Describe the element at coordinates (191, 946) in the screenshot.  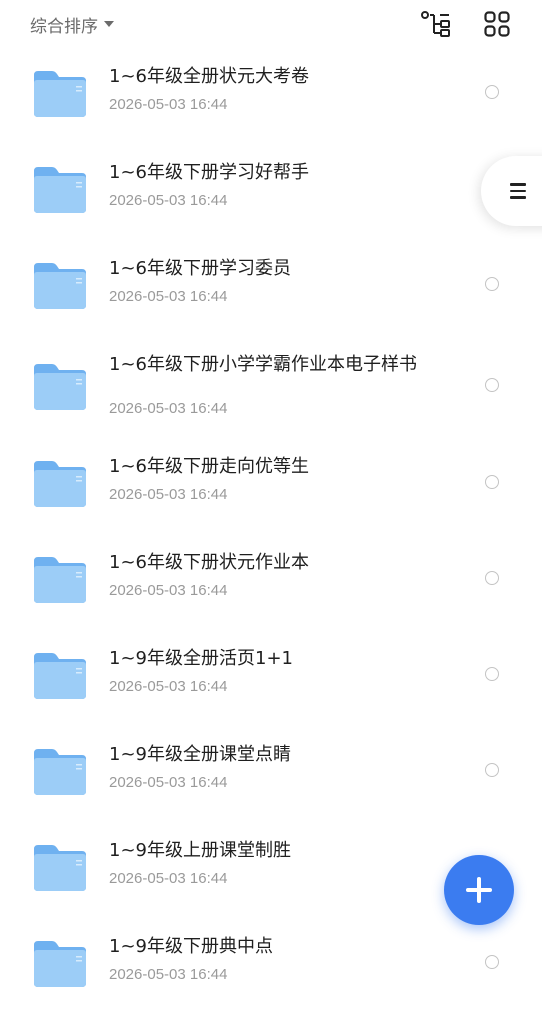
I see `file-name: 1~9年级下册典中点` at that location.